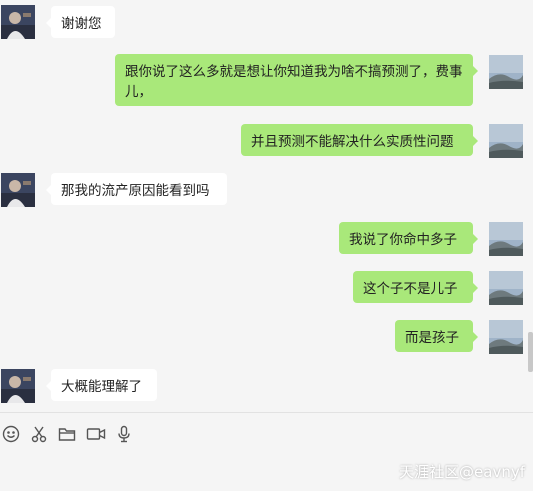 This screenshot has height=491, width=533. Describe the element at coordinates (296, 80) in the screenshot. I see `message-bubble-outgoing: 跟你说了这么多就是想让你知道我为啥不搞预测了，费事儿，` at that location.